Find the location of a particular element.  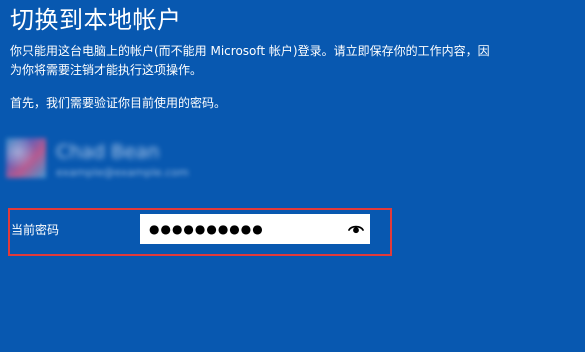

description-line-2: 为你将需要注销才能执行这项操作。 is located at coordinates (106, 70).